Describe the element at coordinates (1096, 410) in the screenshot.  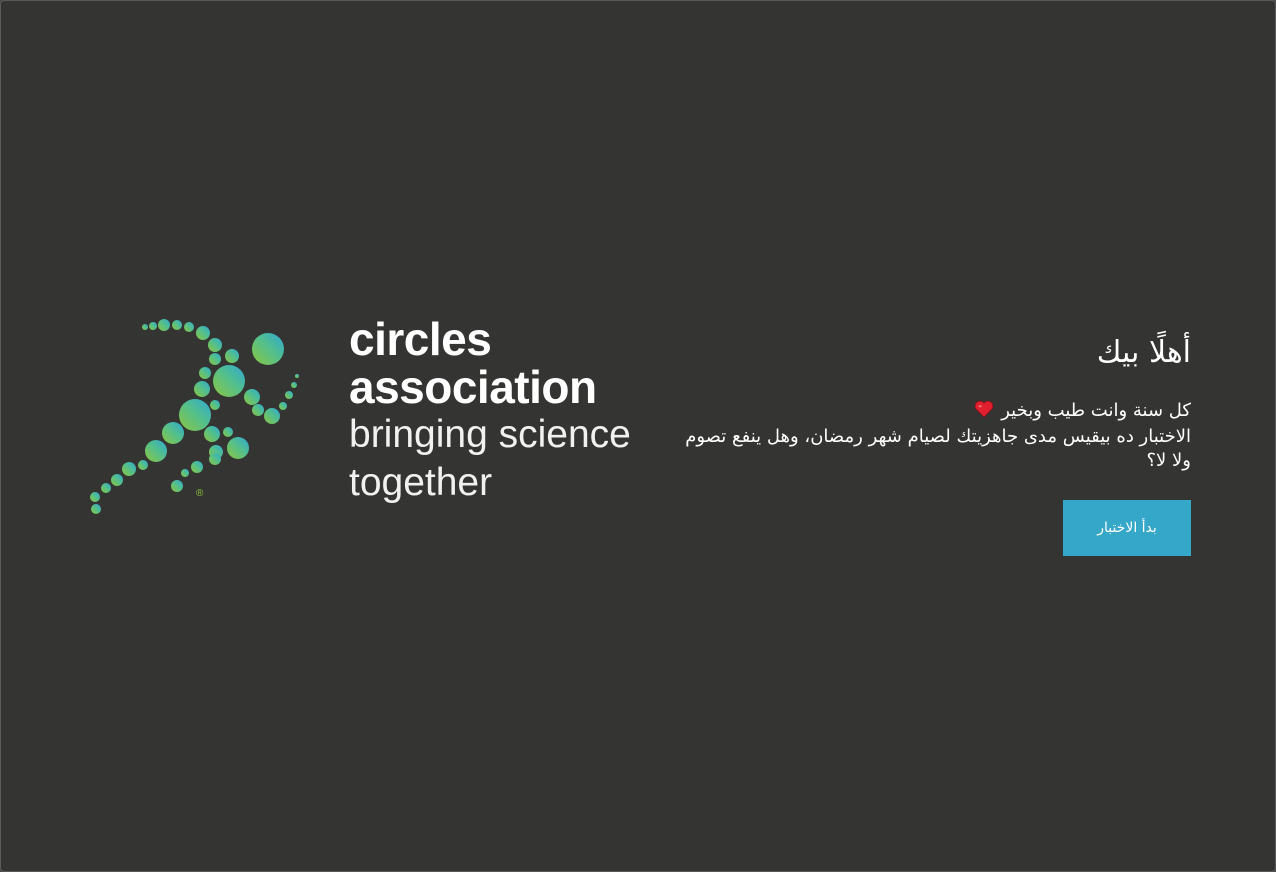
I see `intro-line-1-text: كل سنة وانت طيب وبخير` at that location.